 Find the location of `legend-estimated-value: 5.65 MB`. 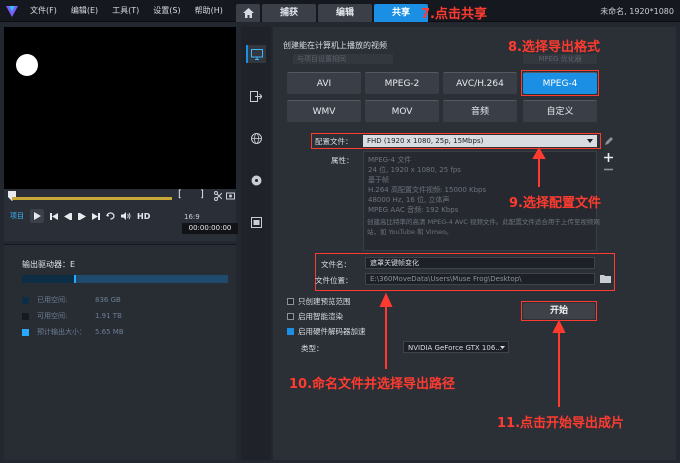

legend-estimated-value: 5.65 MB is located at coordinates (109, 332).